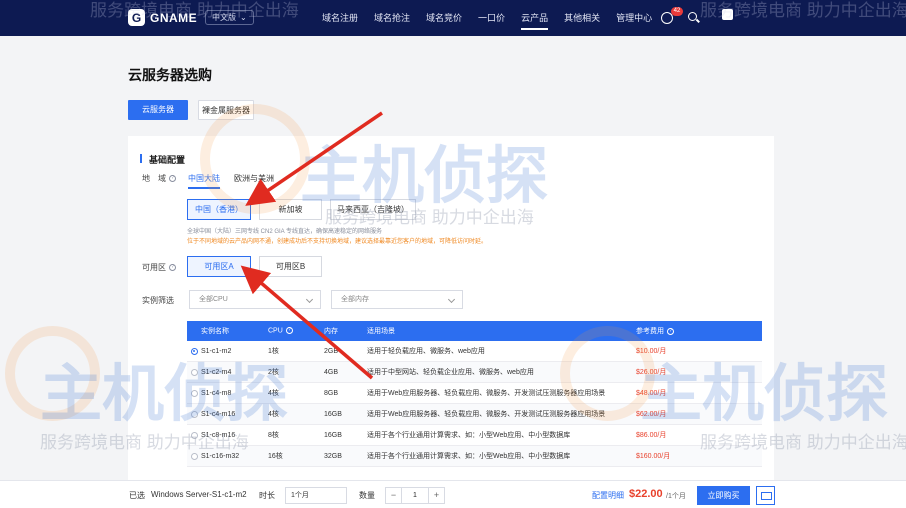 The image size is (906, 508). What do you see at coordinates (677, 11) in the screenshot?
I see `notification-badge: 42` at bounding box center [677, 11].